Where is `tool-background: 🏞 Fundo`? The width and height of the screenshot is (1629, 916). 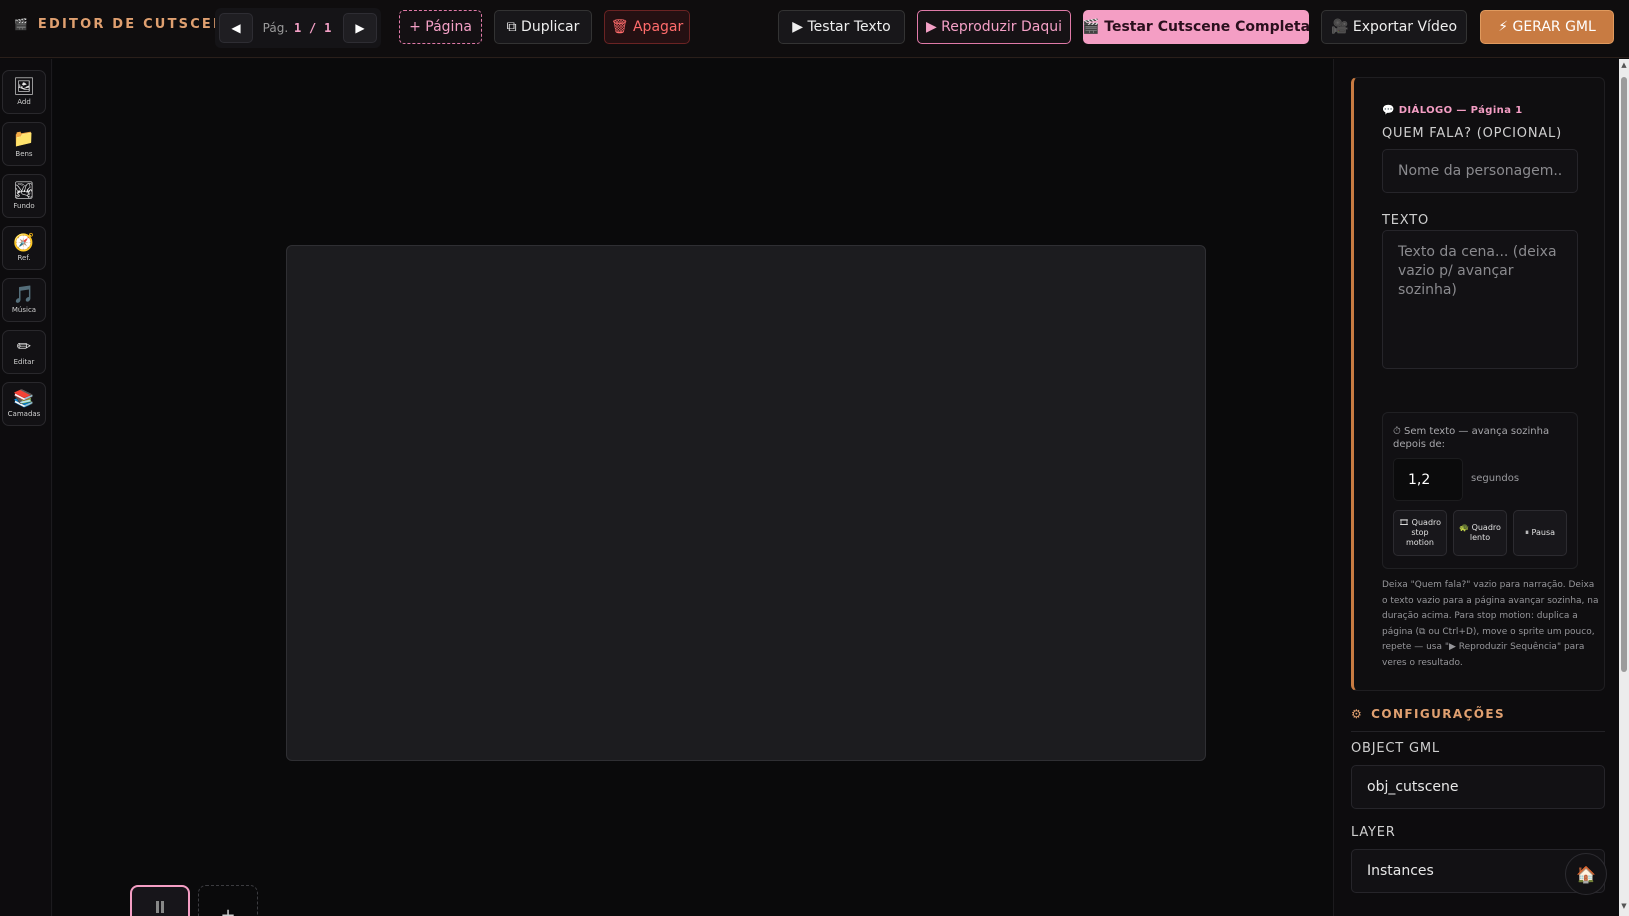
tool-background: 🏞 Fundo is located at coordinates (24, 196).